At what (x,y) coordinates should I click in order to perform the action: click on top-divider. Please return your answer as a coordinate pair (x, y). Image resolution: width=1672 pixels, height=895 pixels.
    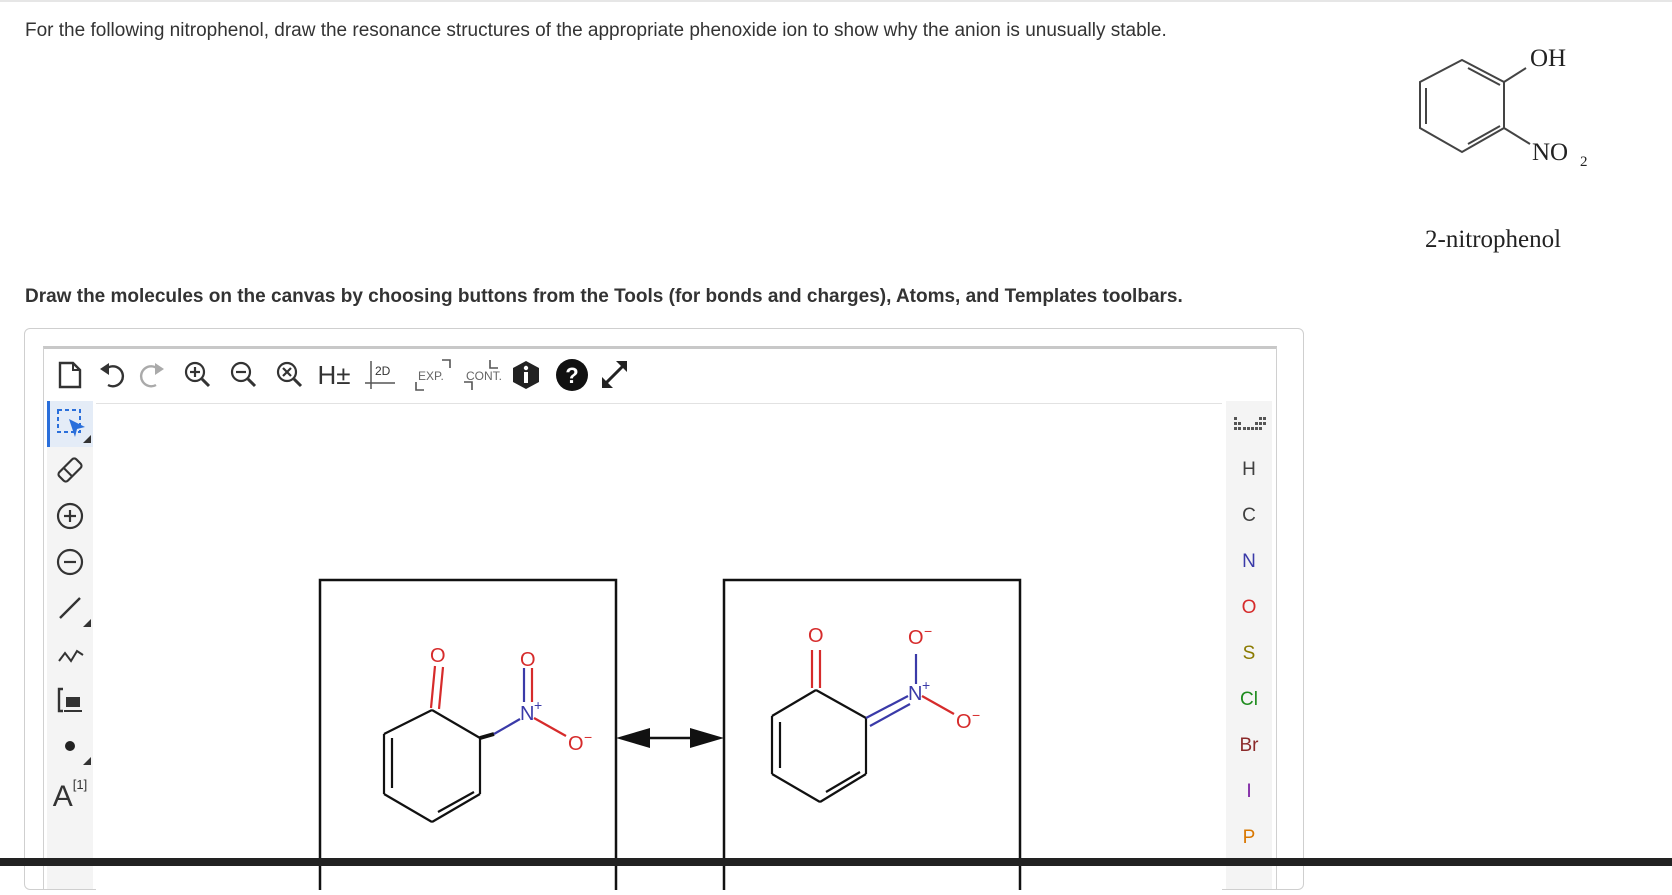
    Looking at the image, I should click on (836, 1).